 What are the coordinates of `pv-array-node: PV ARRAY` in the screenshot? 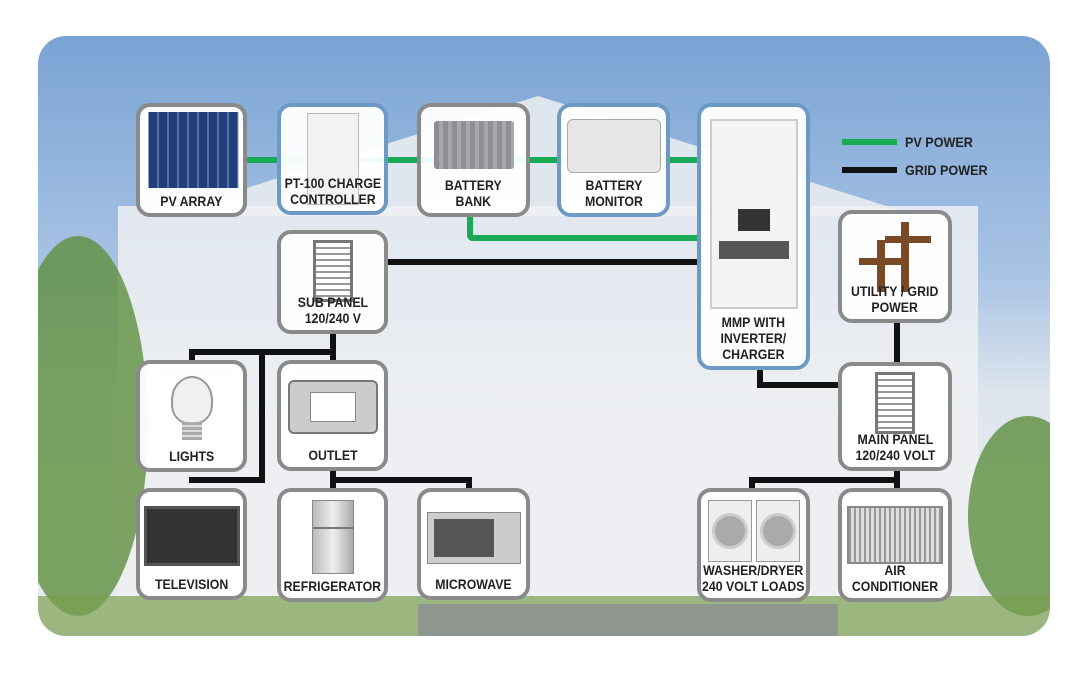 It's located at (191, 160).